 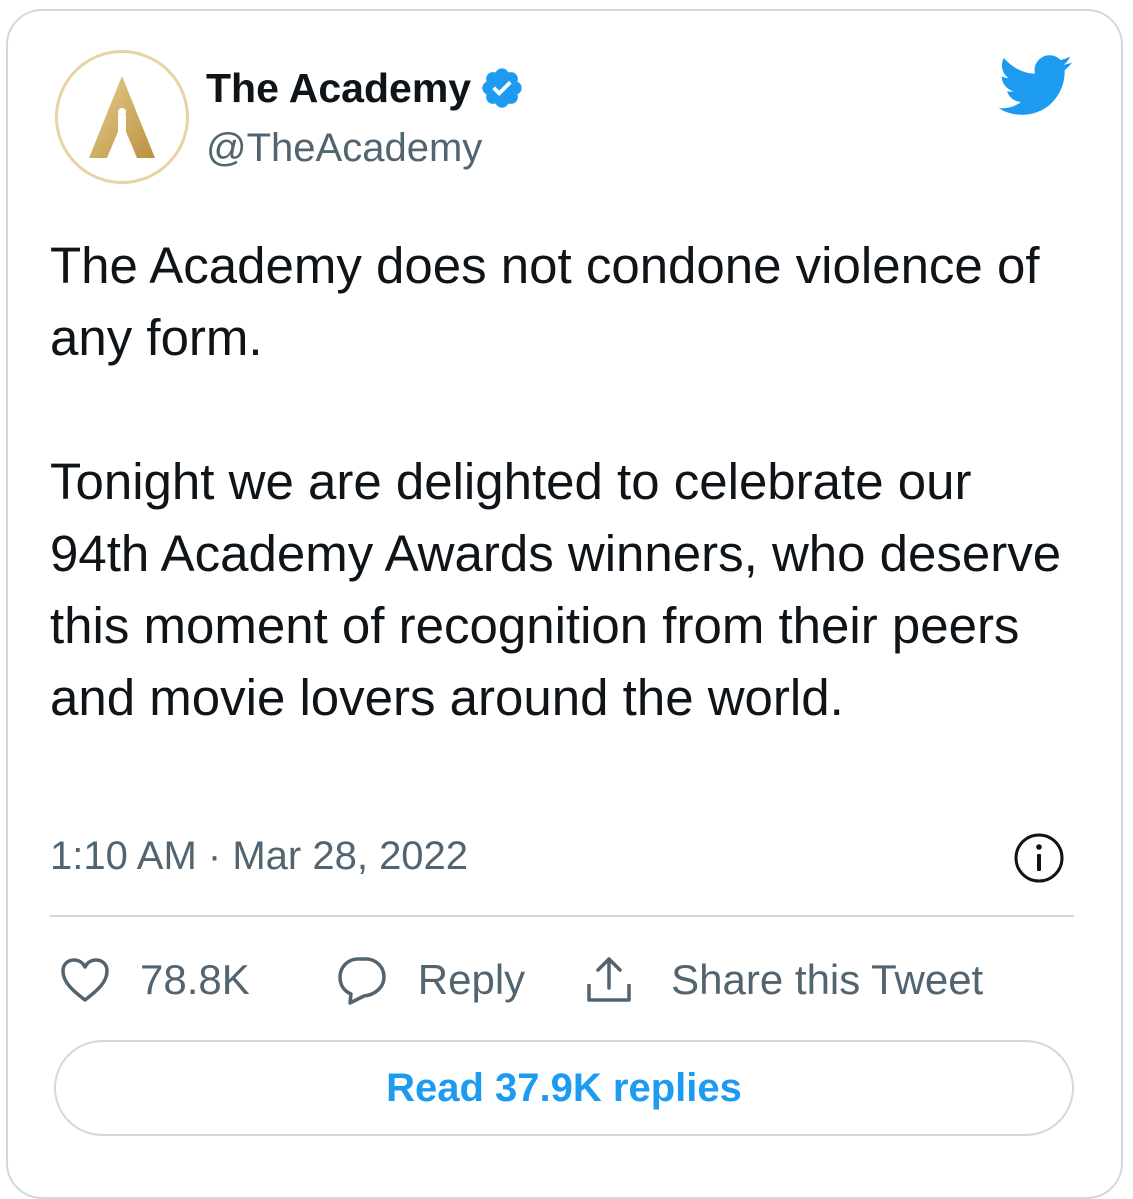 What do you see at coordinates (350, 856) in the screenshot?
I see `tweet-date: Mar 28, 2022` at bounding box center [350, 856].